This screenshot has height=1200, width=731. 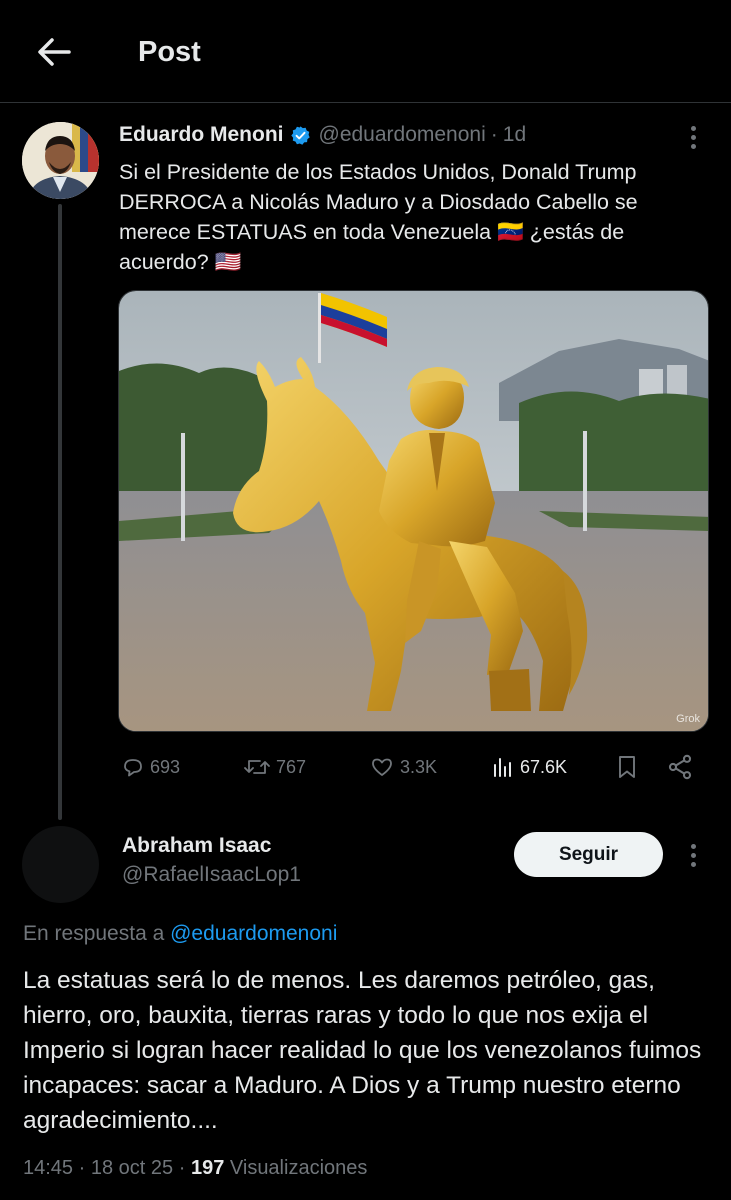 What do you see at coordinates (291, 766) in the screenshot?
I see `repost-count: 767` at bounding box center [291, 766].